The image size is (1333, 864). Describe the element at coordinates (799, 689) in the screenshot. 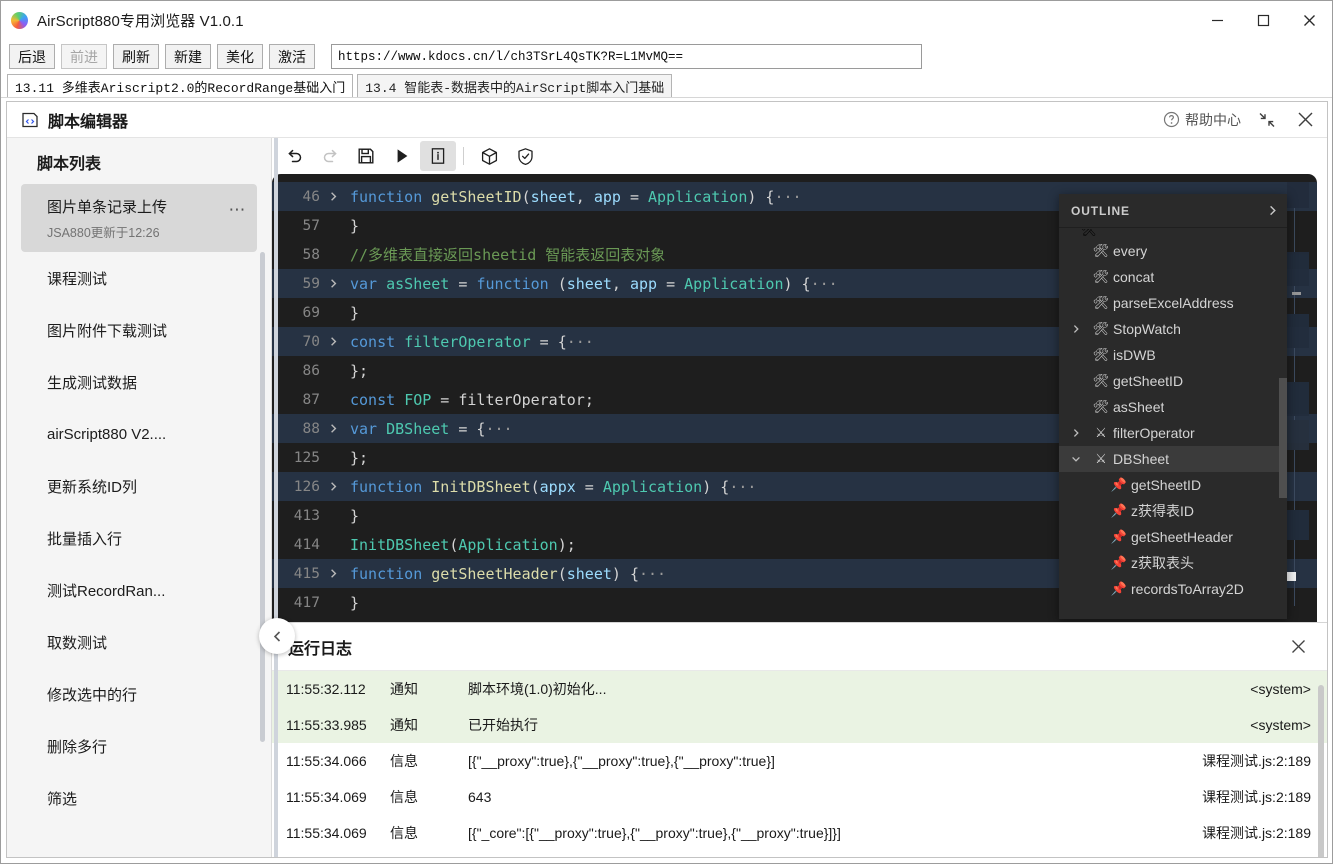

I see `log-row: 11:55:32.112 通知 脚本环境(1.0)初始化... <system>` at that location.